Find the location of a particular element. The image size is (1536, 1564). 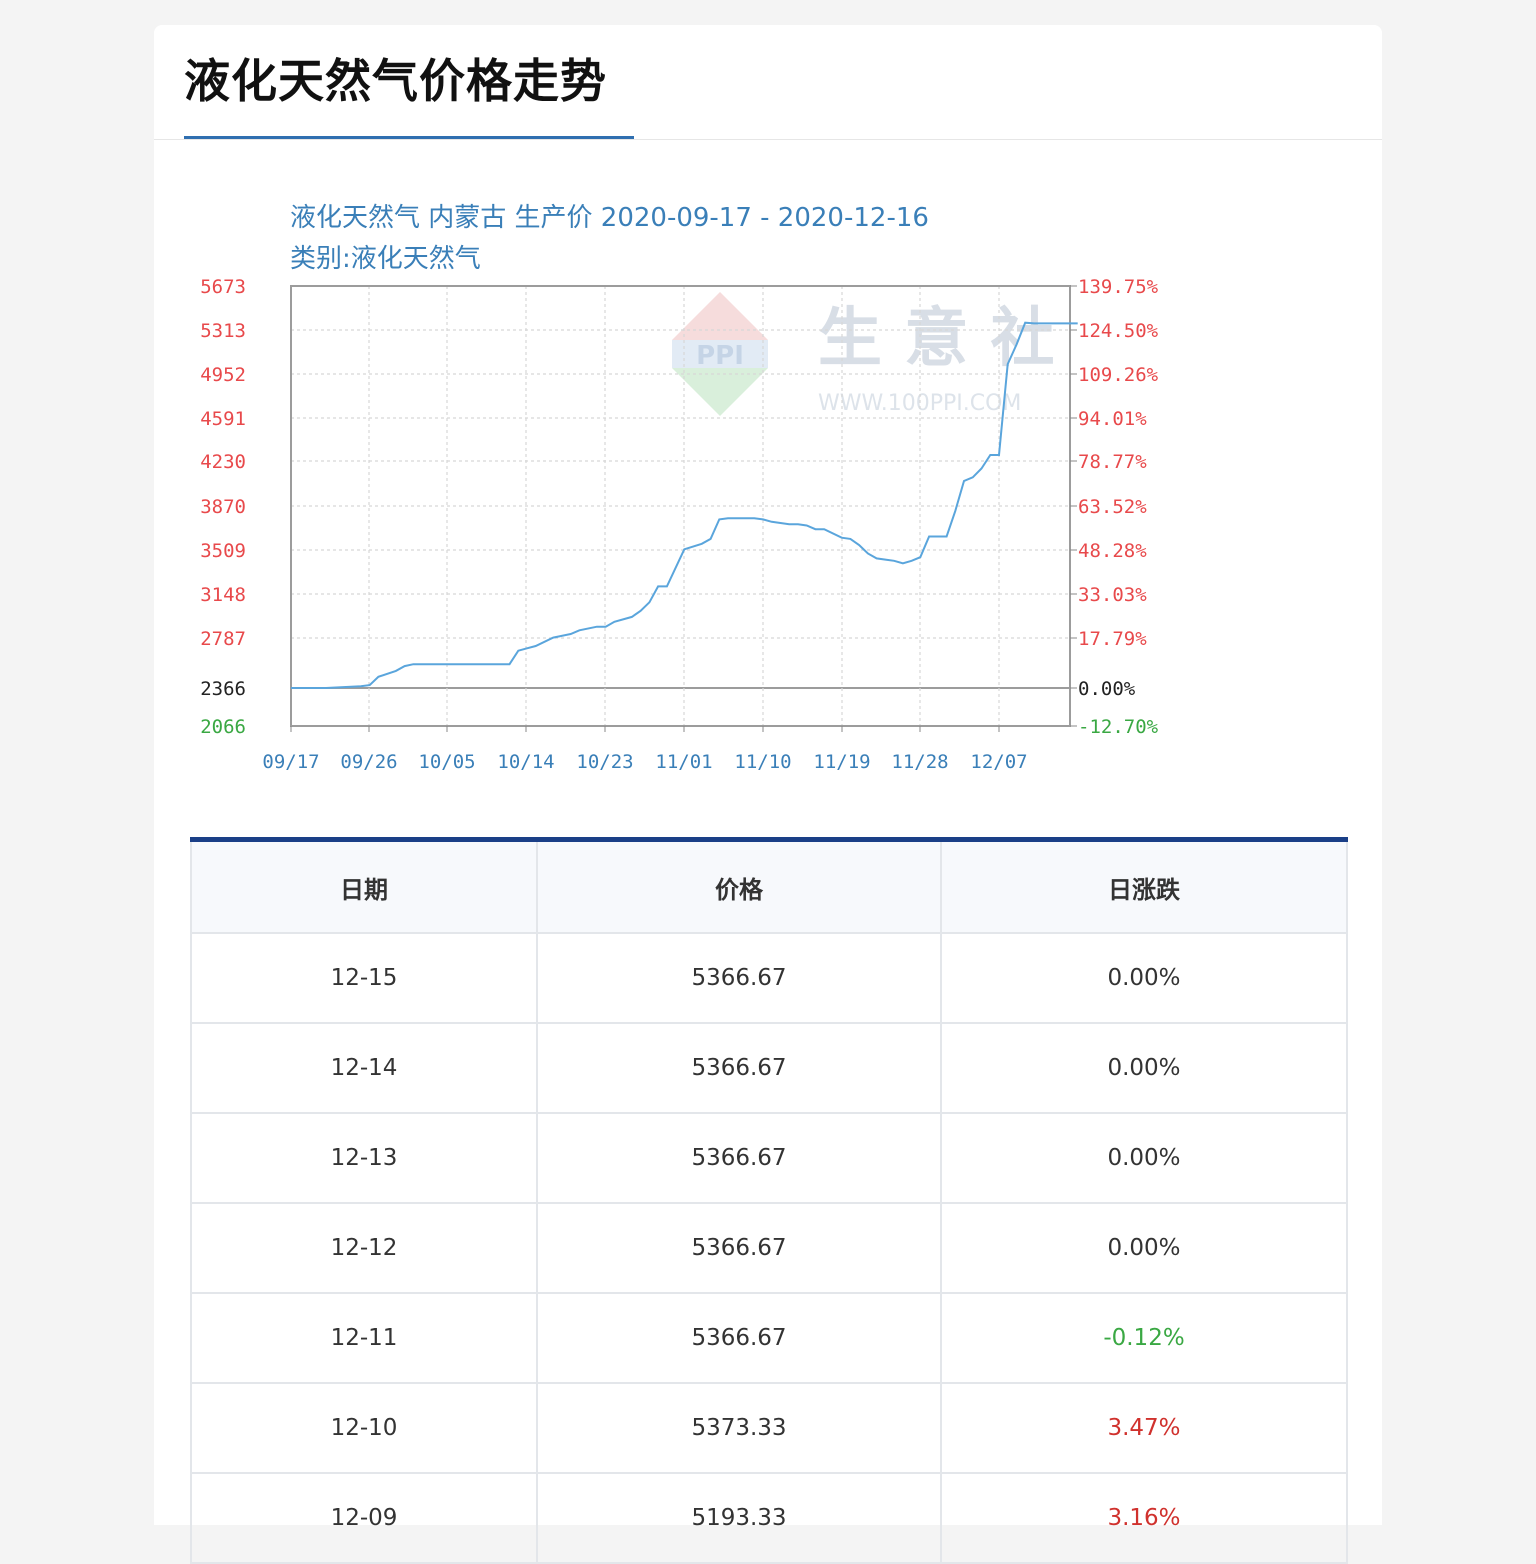

table-row: 12-15 5366.67 0.00% is located at coordinates (769, 978).